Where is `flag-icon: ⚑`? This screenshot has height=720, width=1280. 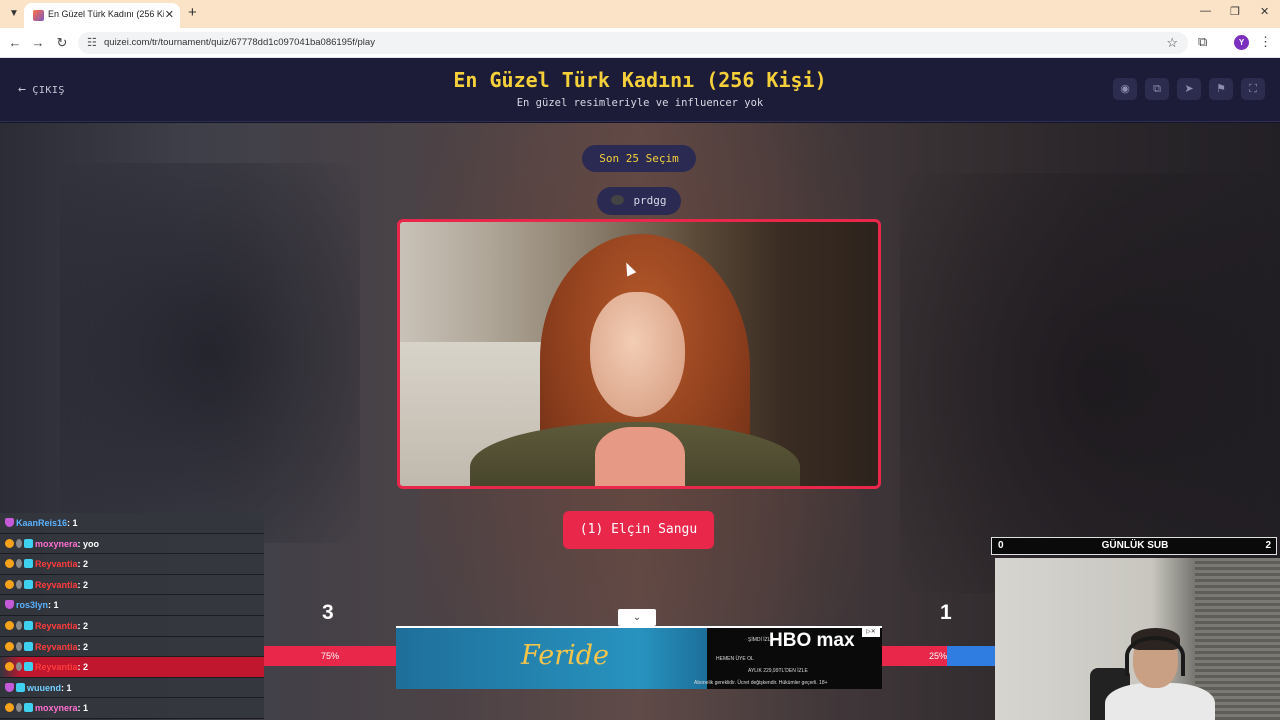 flag-icon: ⚑ is located at coordinates (1221, 89).